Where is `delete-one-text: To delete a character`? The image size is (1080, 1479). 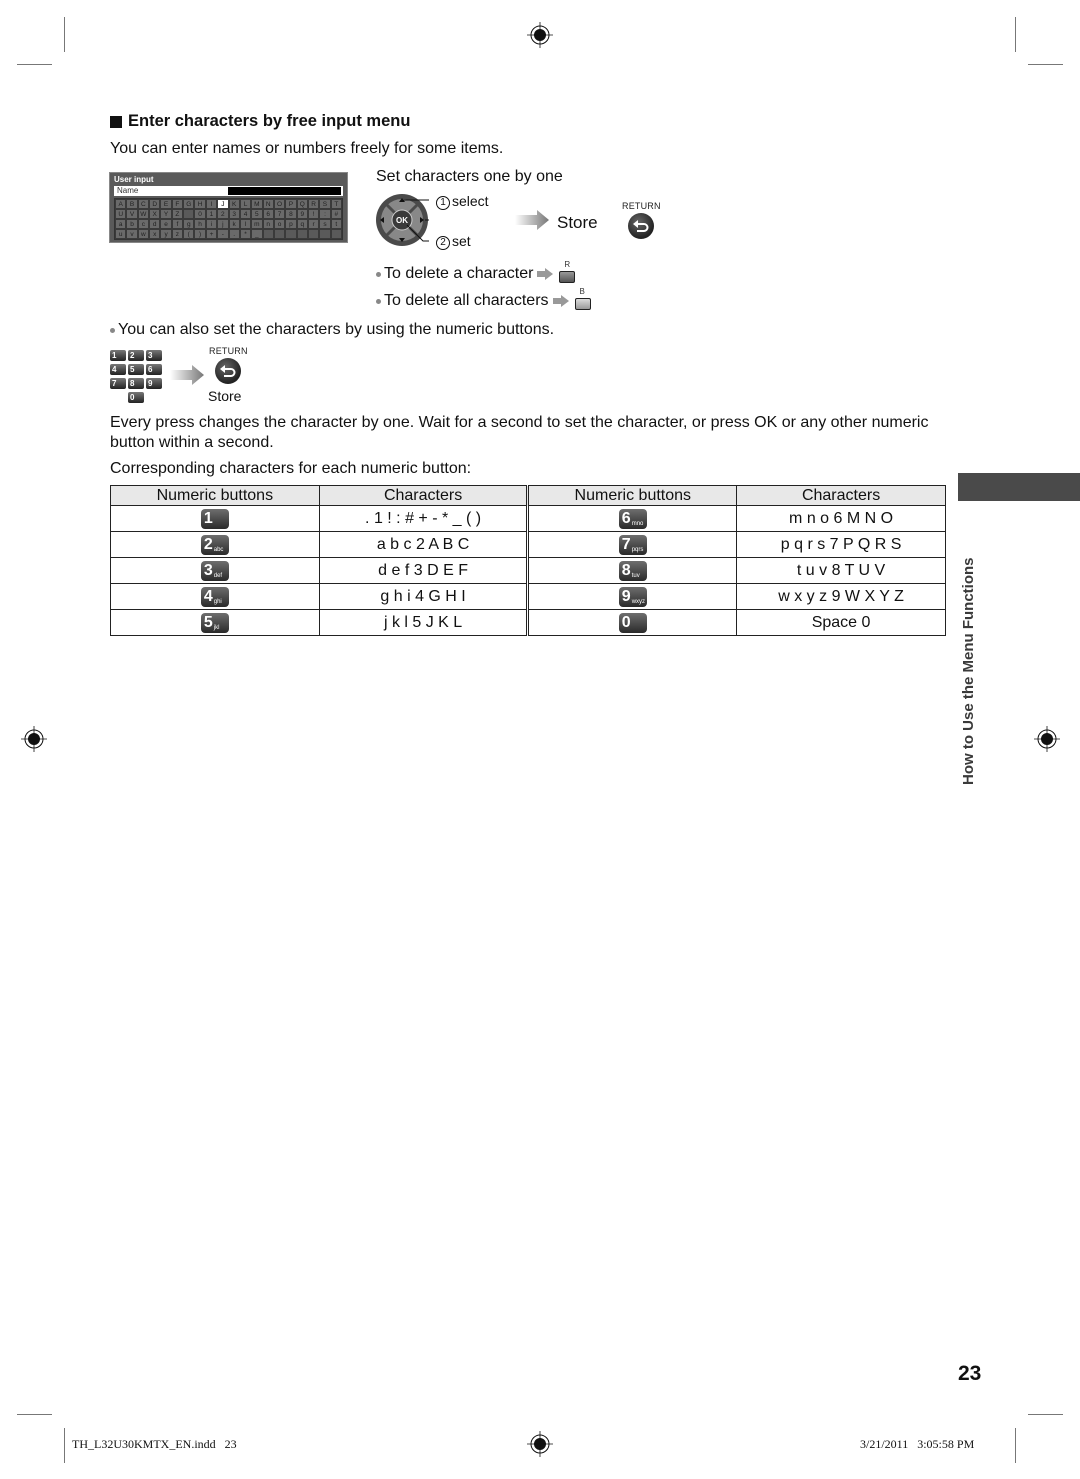 delete-one-text: To delete a character is located at coordinates (459, 273).